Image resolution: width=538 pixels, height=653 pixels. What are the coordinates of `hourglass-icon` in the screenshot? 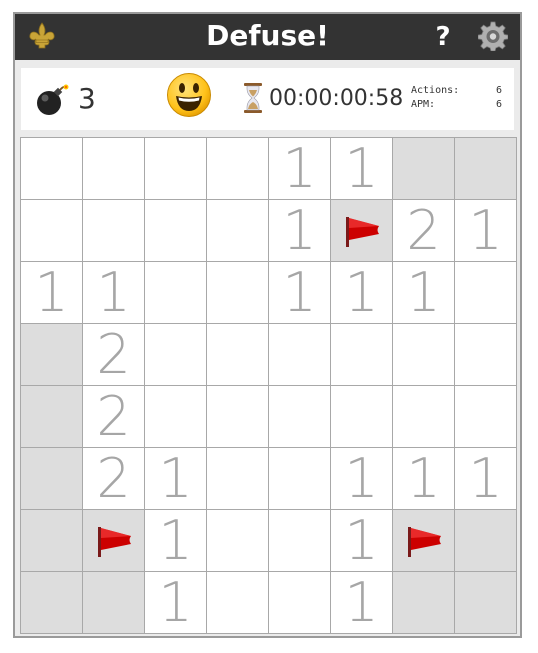 It's located at (253, 98).